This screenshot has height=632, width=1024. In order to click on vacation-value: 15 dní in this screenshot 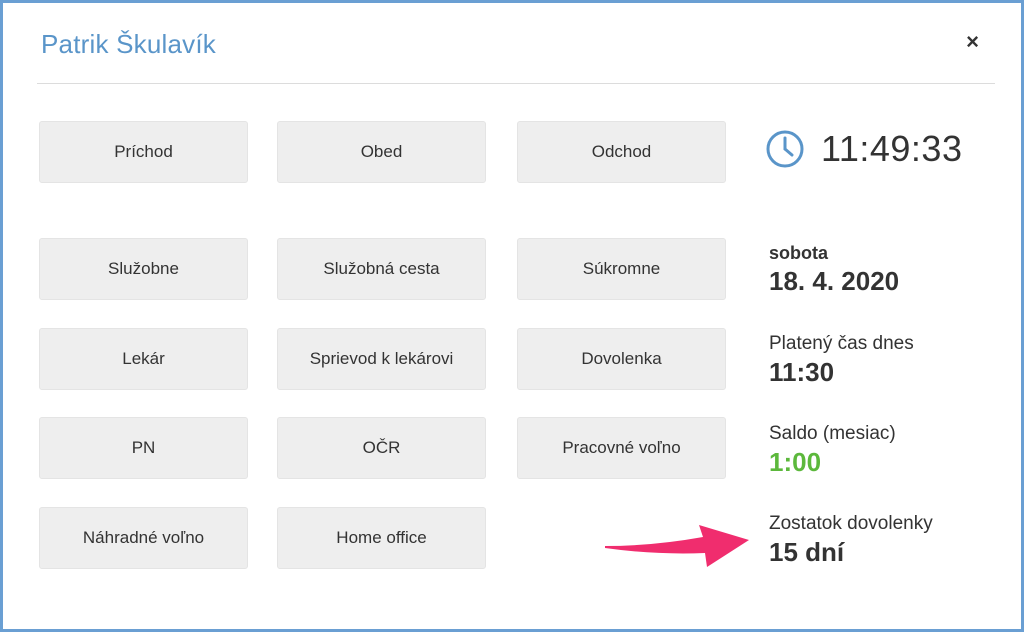, I will do `click(807, 552)`.